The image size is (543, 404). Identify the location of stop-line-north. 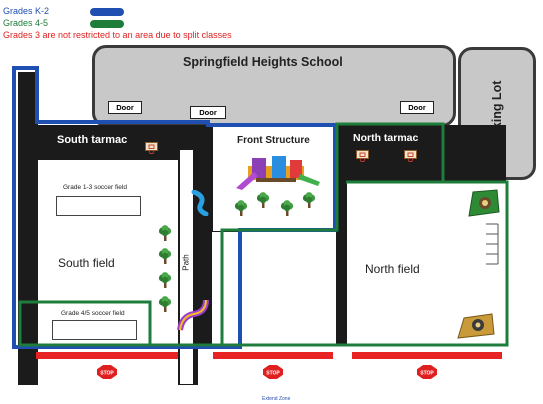
(427, 355).